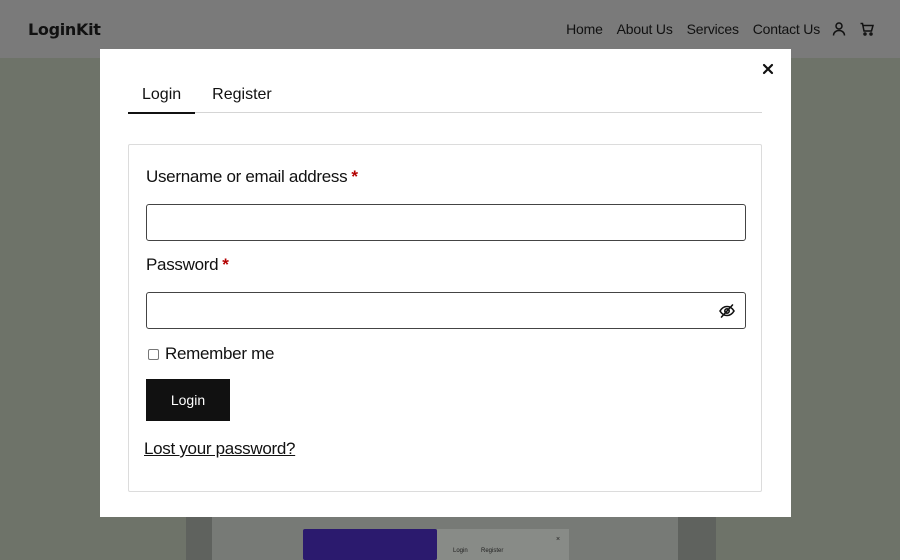 The width and height of the screenshot is (900, 560). I want to click on password-label: Password *, so click(187, 265).